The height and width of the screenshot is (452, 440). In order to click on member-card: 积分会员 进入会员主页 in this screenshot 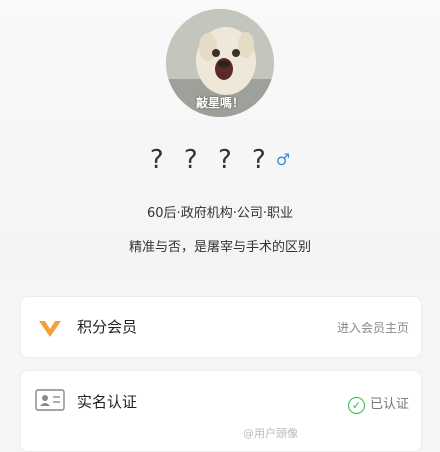, I will do `click(221, 327)`.